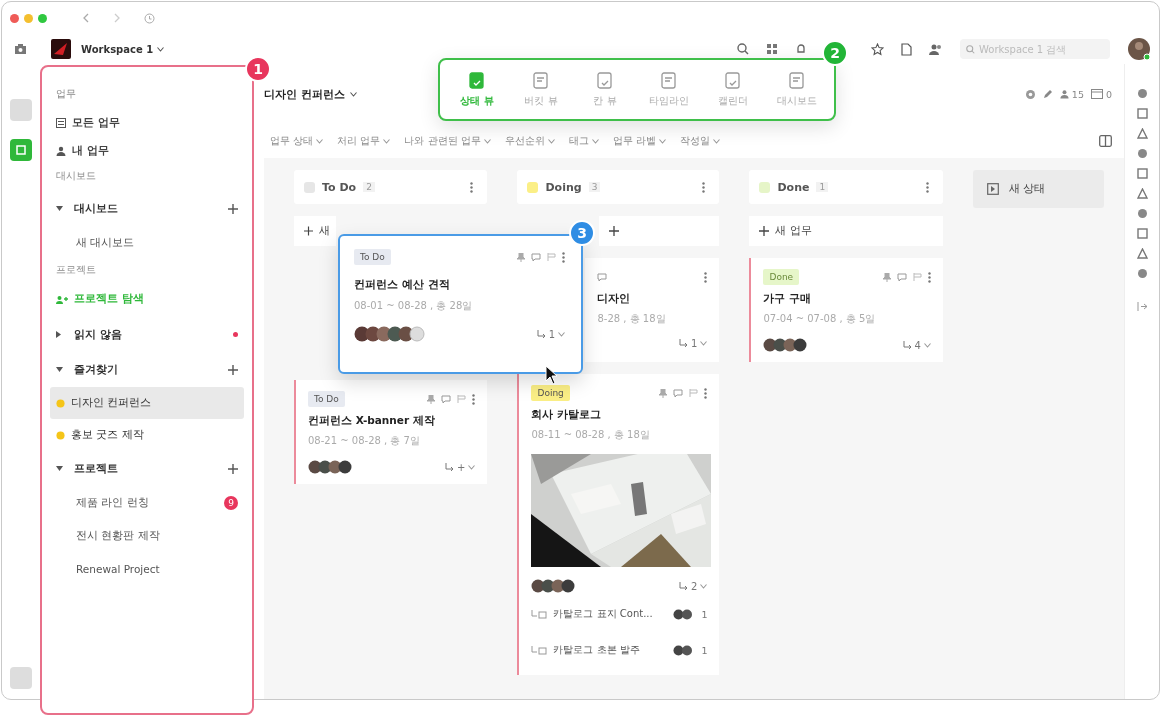 This screenshot has width=1161, height=721. Describe the element at coordinates (618, 524) in the screenshot. I see `task-card: Doing 회사 카탈로그 08-11 ~ 08-28 , 총 18일 2 카탈로그 표지 Cont... 1 카탈로그 초본 발주 1` at that location.